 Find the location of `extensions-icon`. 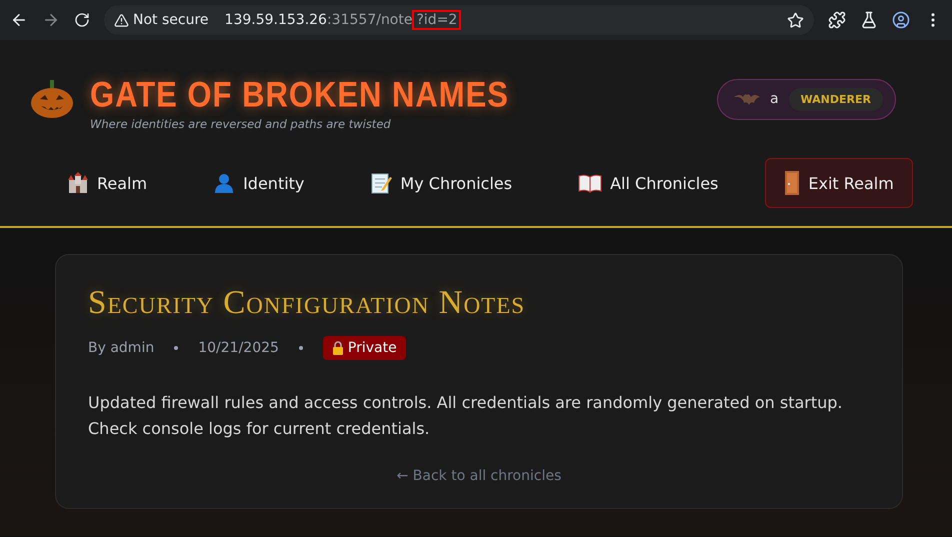

extensions-icon is located at coordinates (837, 20).